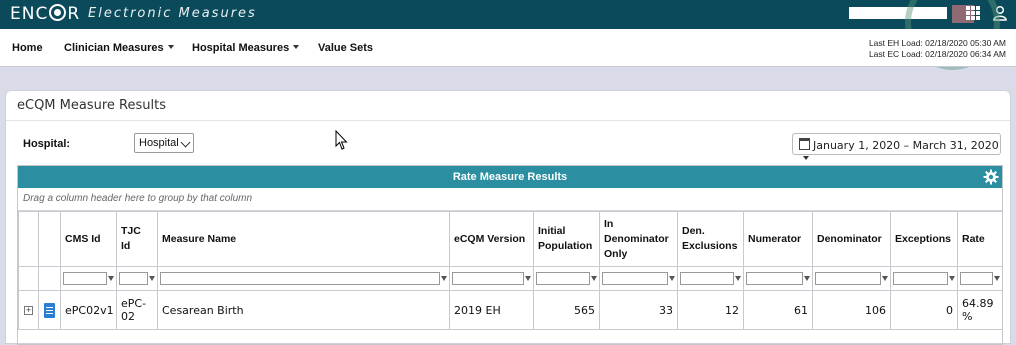  I want to click on filter-ecqm-version, so click(491, 278).